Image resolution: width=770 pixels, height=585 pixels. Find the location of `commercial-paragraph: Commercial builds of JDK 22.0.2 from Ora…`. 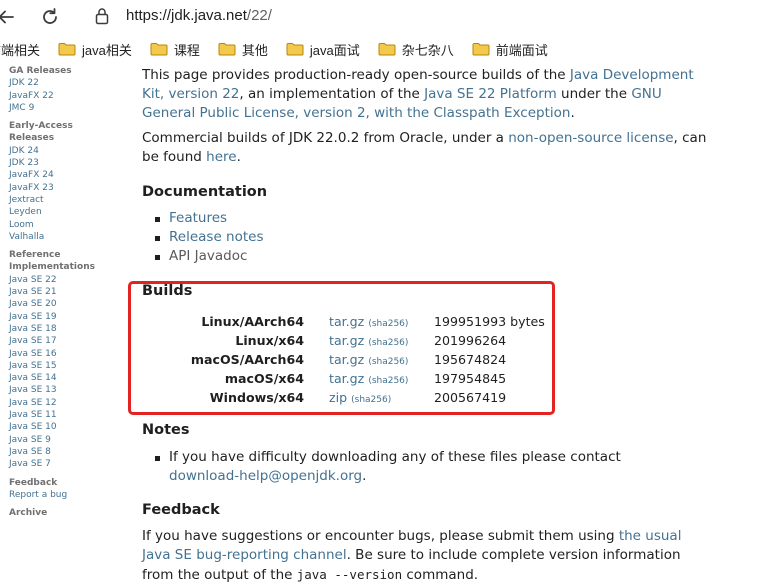

commercial-paragraph: Commercial builds of JDK 22.0.2 from Ora… is located at coordinates (424, 148).